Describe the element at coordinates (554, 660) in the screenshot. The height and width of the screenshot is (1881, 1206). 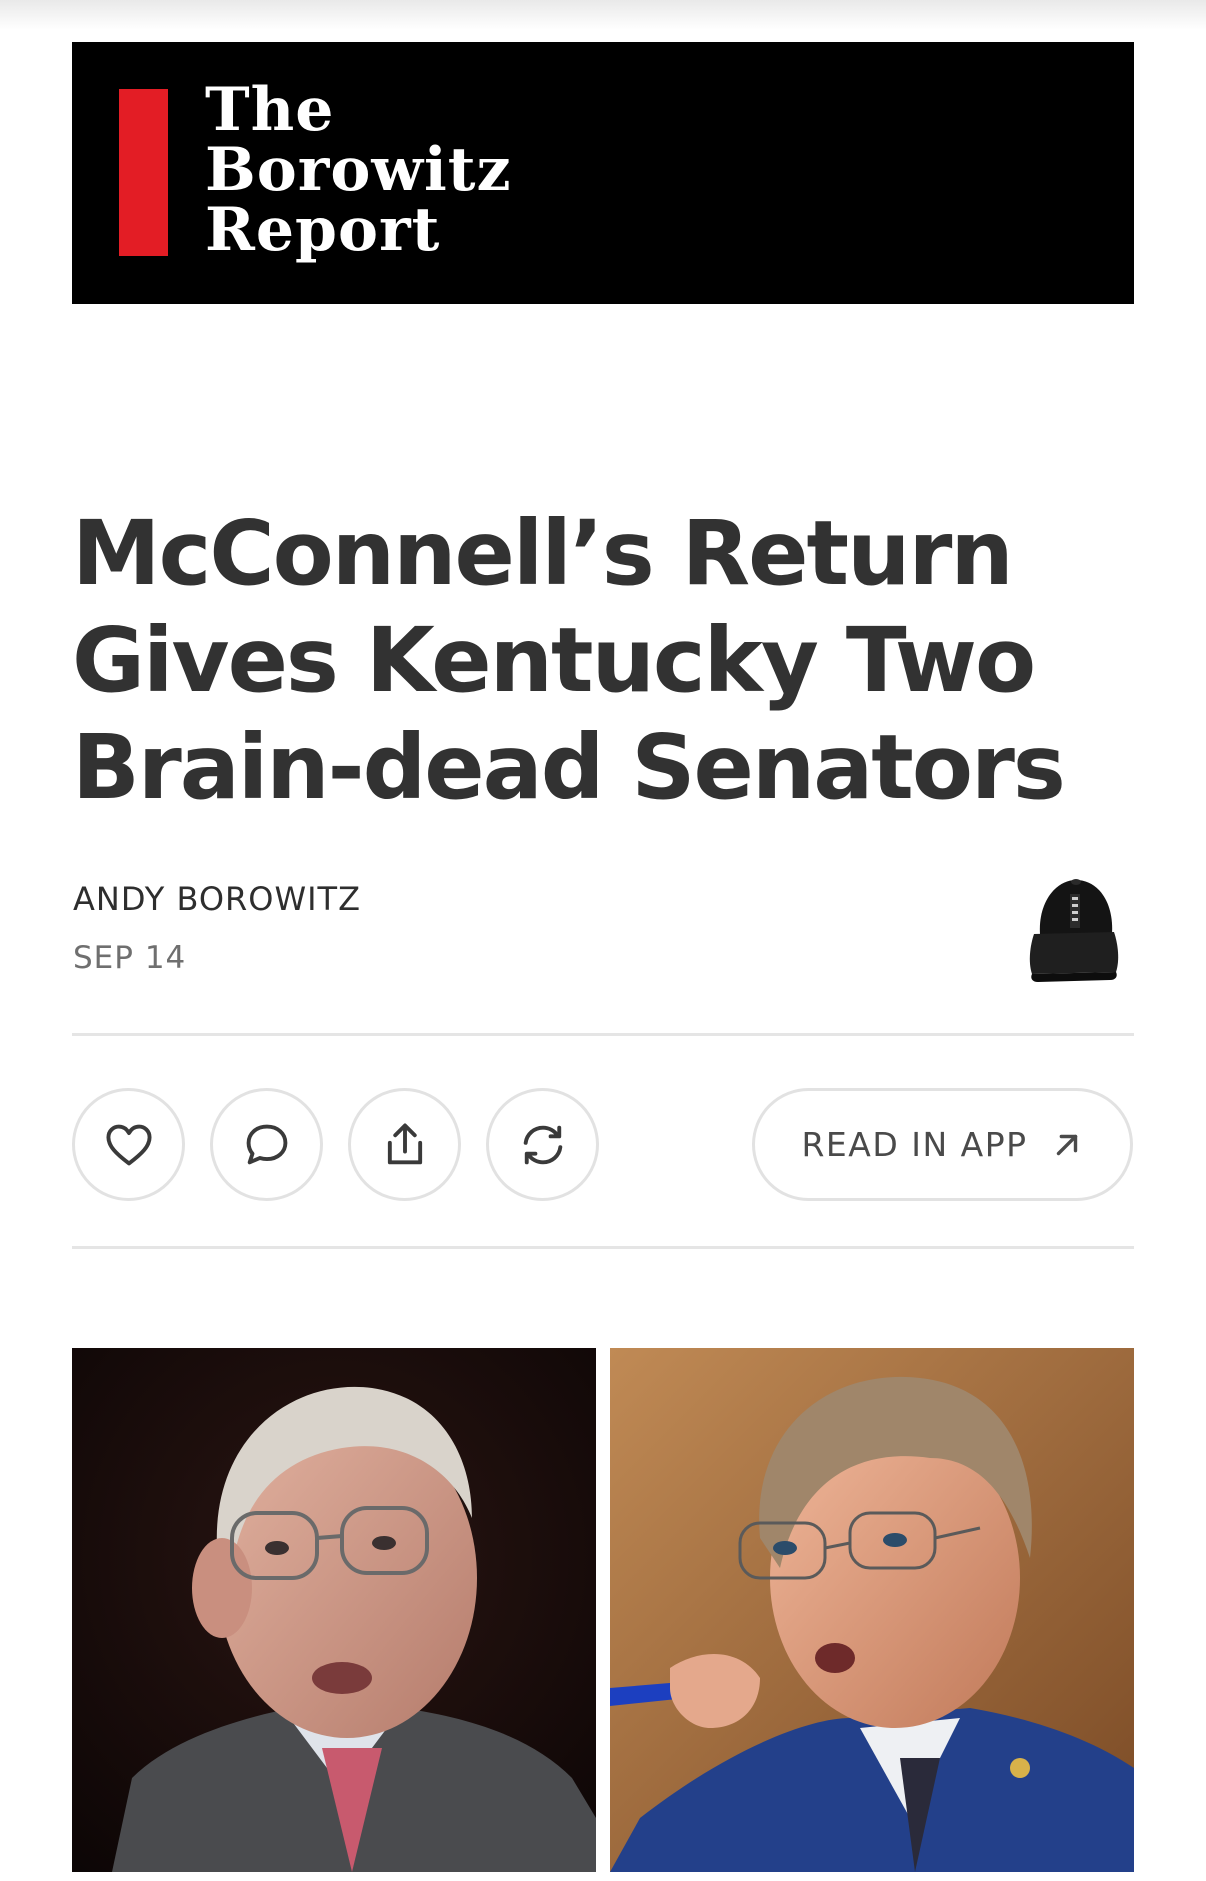
I see `headline-line-2: Gives Kentucky Two` at that location.